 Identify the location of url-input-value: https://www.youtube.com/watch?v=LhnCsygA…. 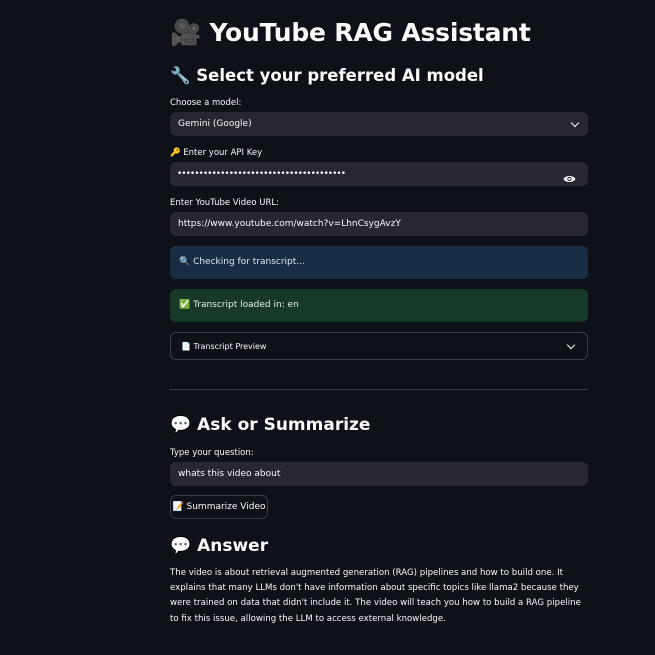
(289, 224).